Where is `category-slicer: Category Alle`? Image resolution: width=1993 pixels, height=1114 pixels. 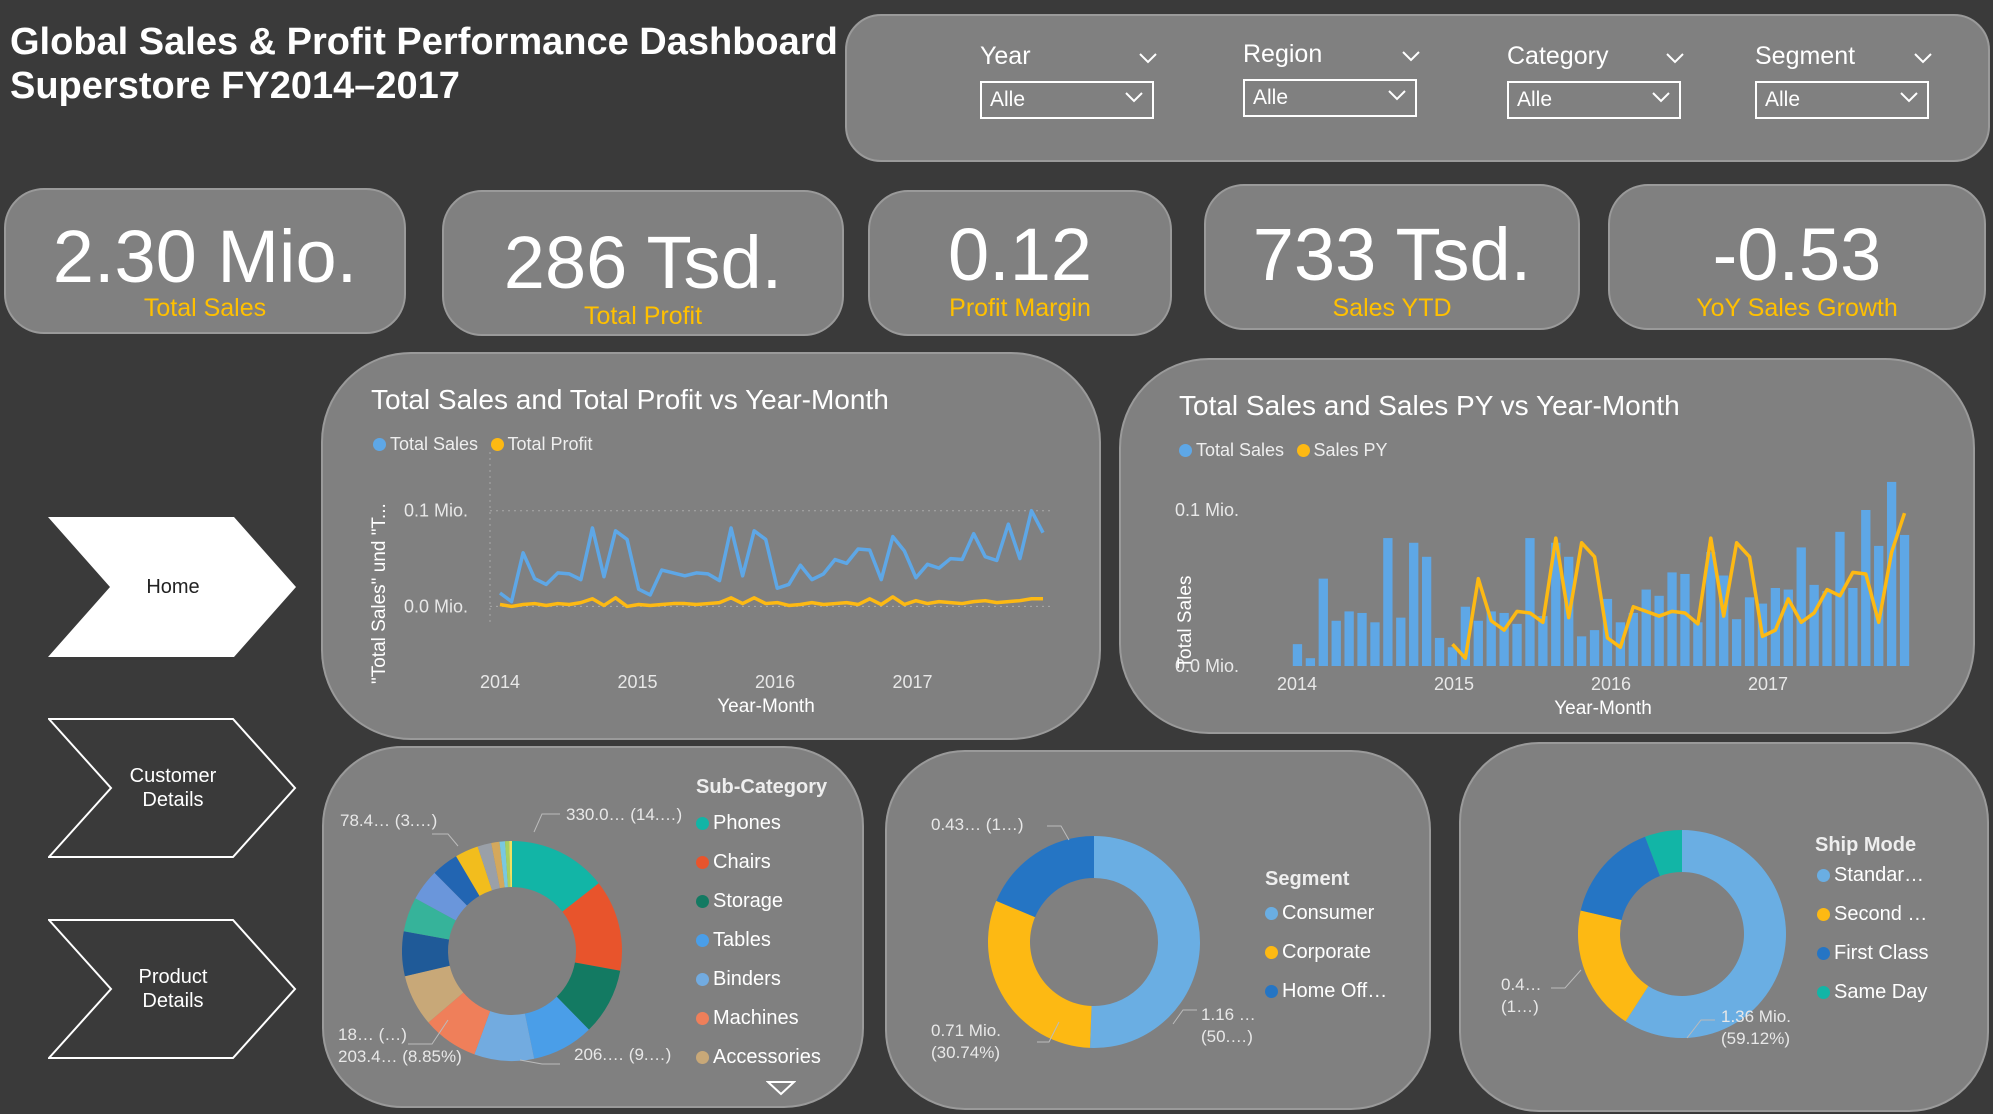 category-slicer: Category Alle is located at coordinates (1596, 80).